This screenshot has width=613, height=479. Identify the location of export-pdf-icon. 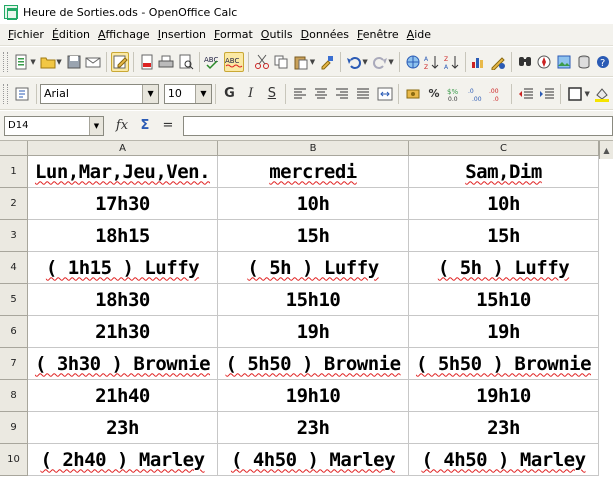
(147, 62).